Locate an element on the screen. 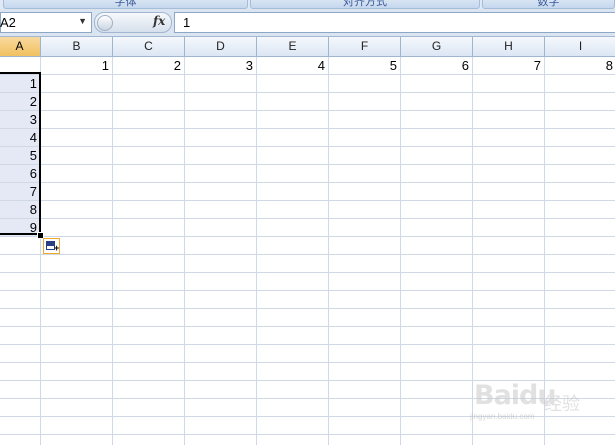 The width and height of the screenshot is (615, 445). auto-fill-options-button: + is located at coordinates (51, 246).